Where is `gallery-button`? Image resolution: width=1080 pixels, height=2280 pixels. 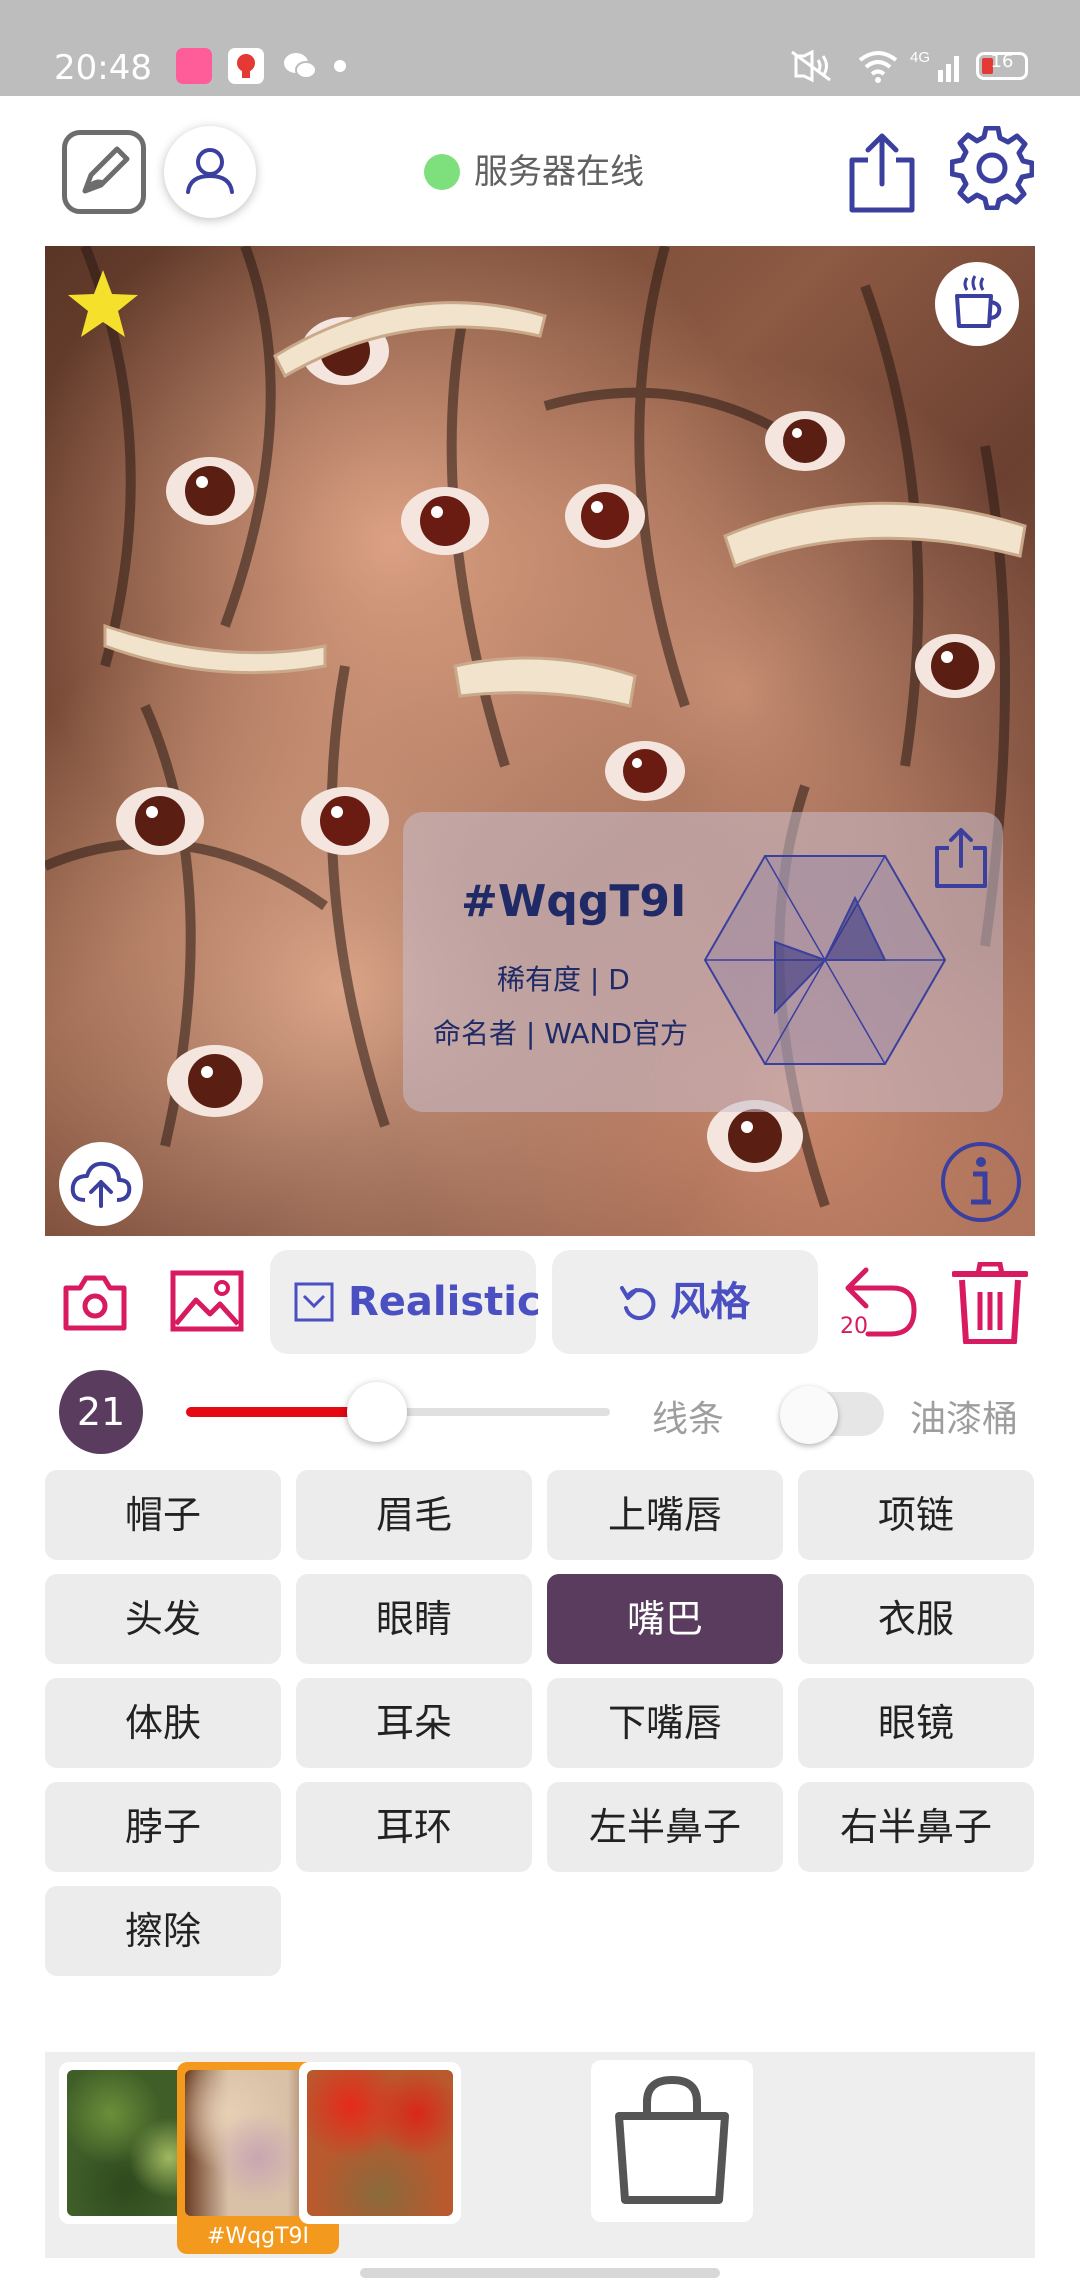 gallery-button is located at coordinates (207, 1303).